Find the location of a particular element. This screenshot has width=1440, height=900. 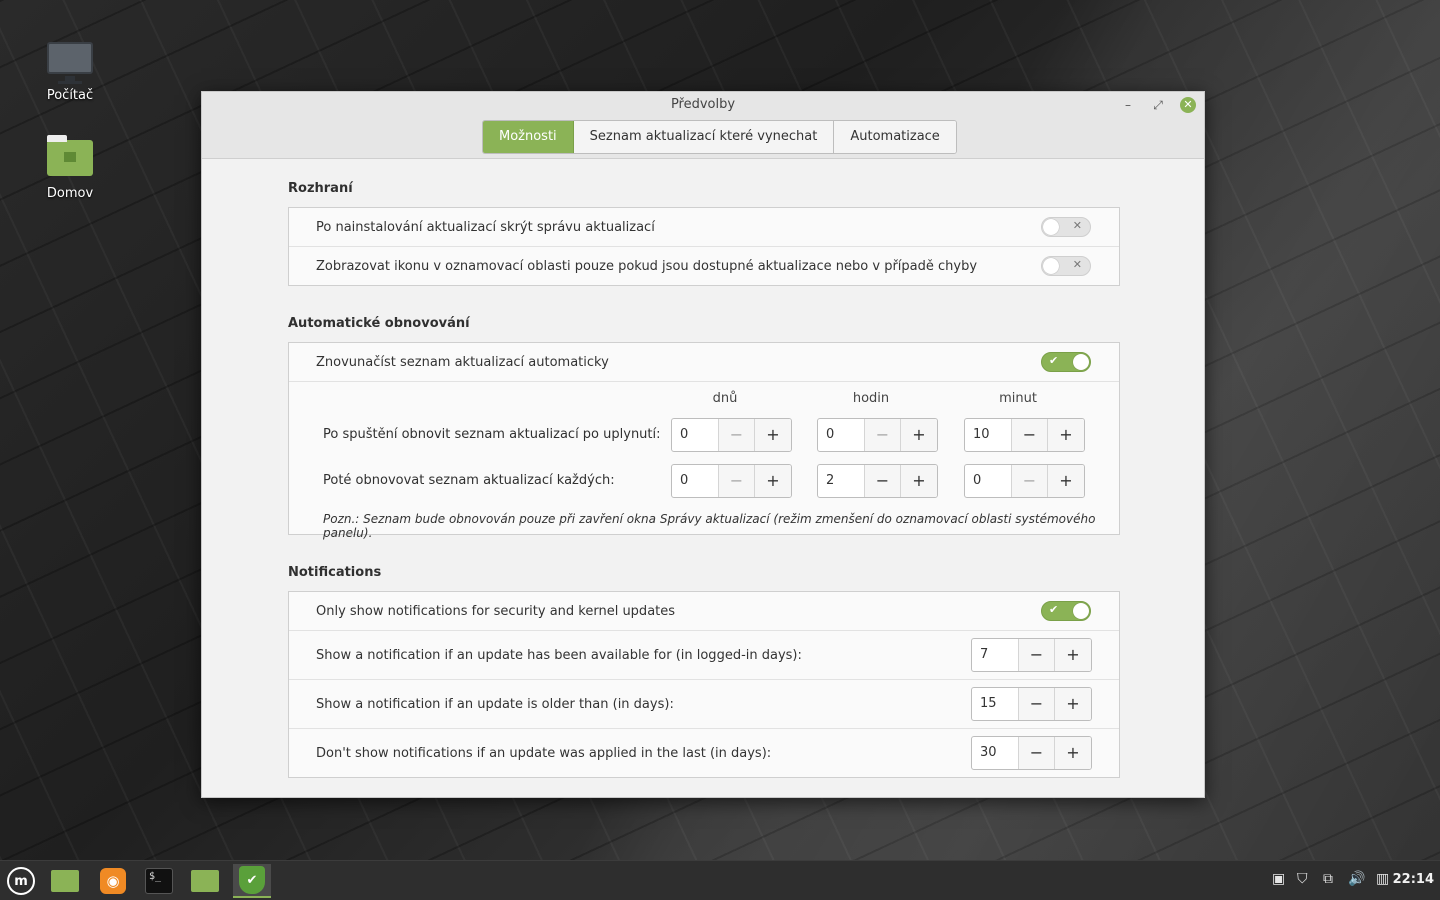

close-button: ✕ is located at coordinates (1188, 105).